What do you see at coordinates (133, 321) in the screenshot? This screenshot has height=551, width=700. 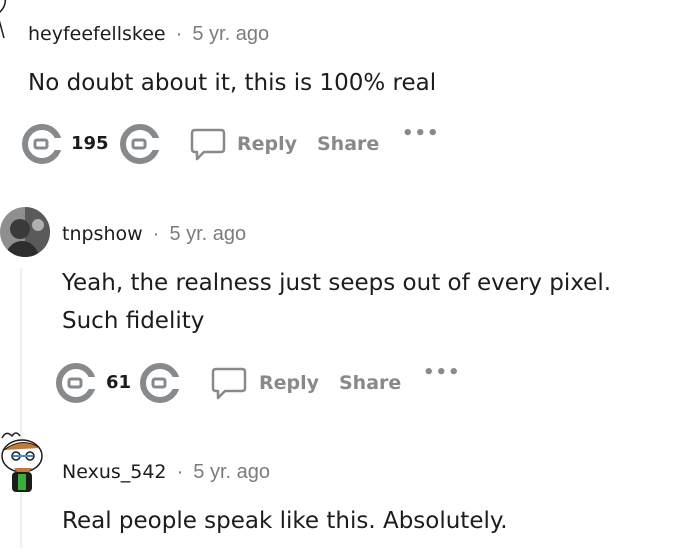 I see `comment-text-line: Such fidelity` at bounding box center [133, 321].